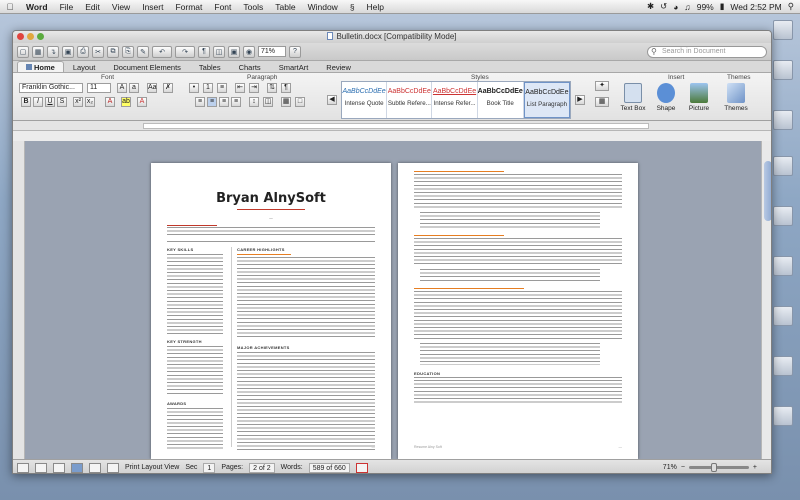 This screenshot has width=800, height=500. Describe the element at coordinates (62, 102) in the screenshot. I see `strikethrough-icon: S` at that location.